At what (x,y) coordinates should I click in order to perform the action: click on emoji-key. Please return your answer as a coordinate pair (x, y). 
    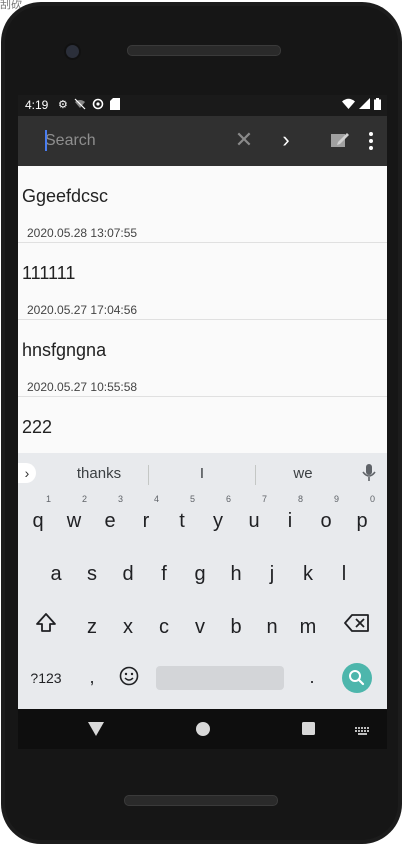
    Looking at the image, I should click on (129, 677).